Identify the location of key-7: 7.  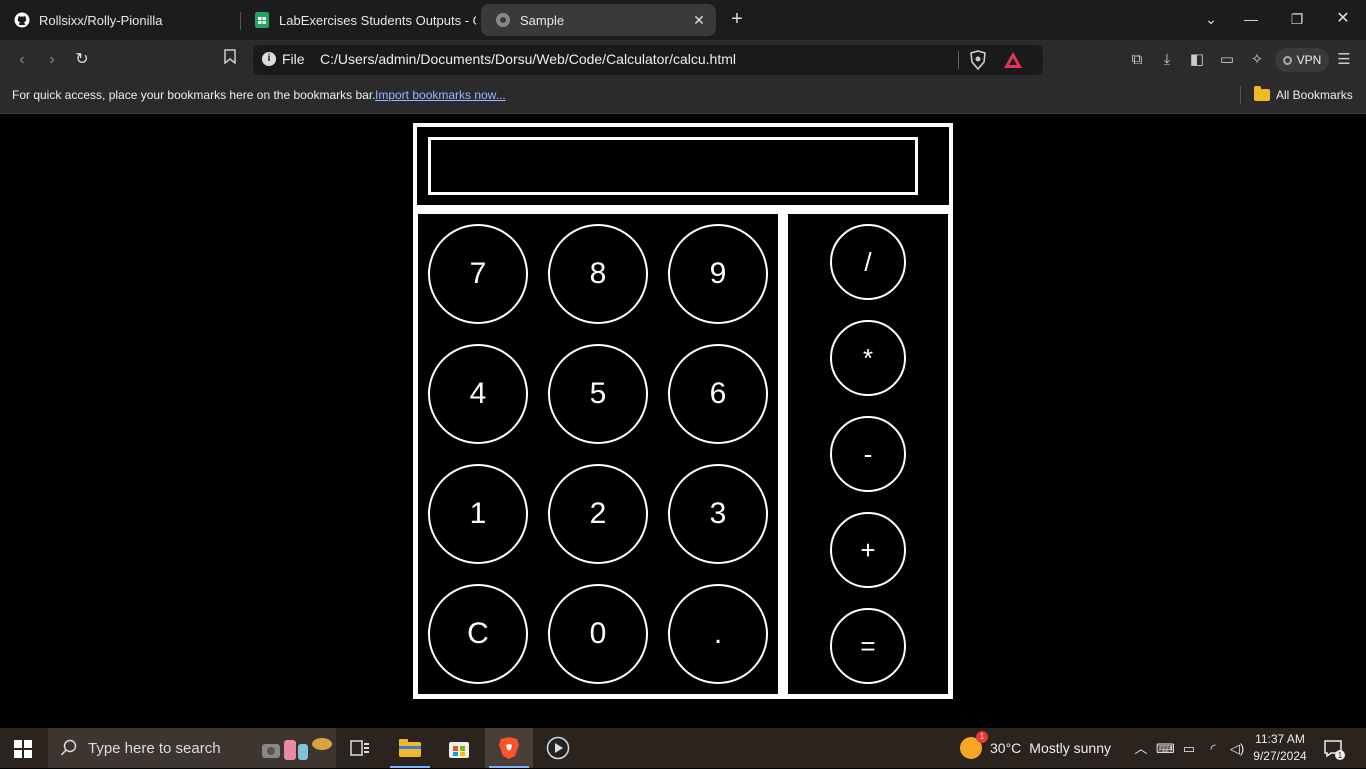
(478, 274).